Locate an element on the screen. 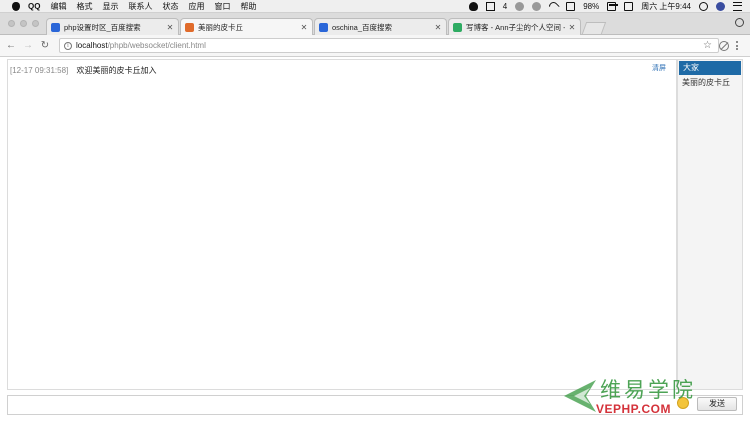 This screenshot has width=750, height=431. window-controls is located at coordinates (23, 23).